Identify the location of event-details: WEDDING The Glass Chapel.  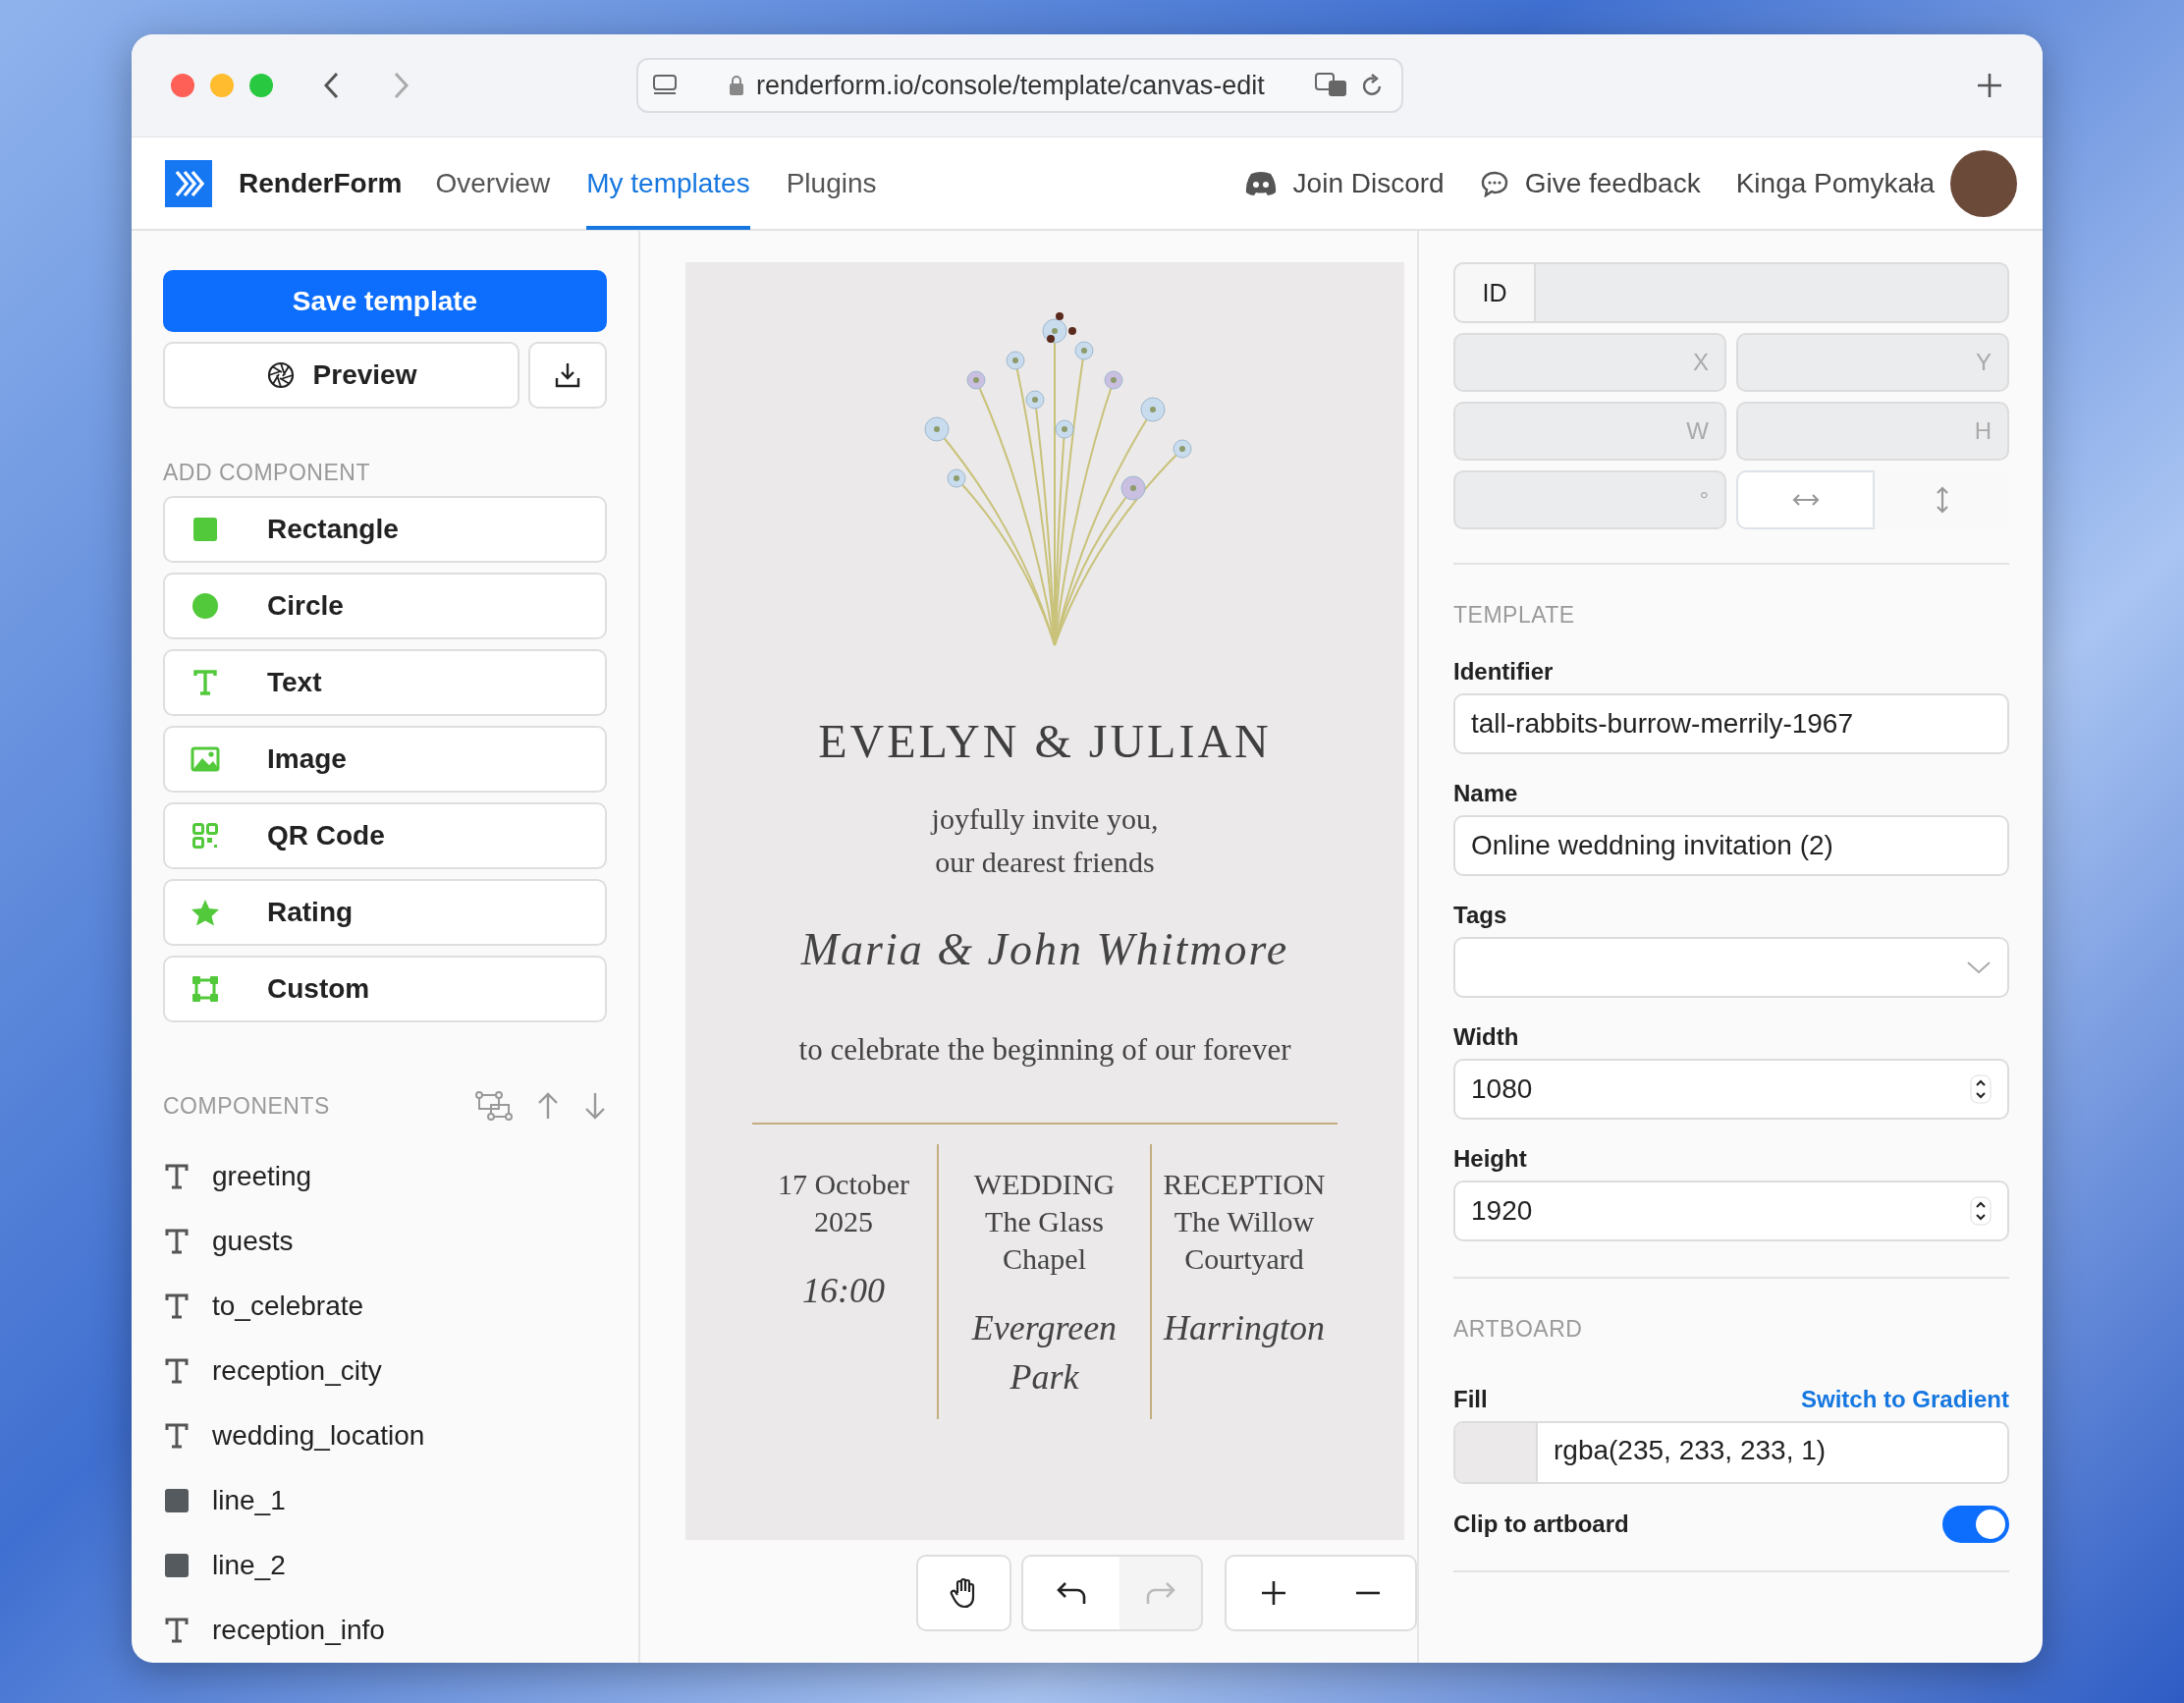
(1044, 1222).